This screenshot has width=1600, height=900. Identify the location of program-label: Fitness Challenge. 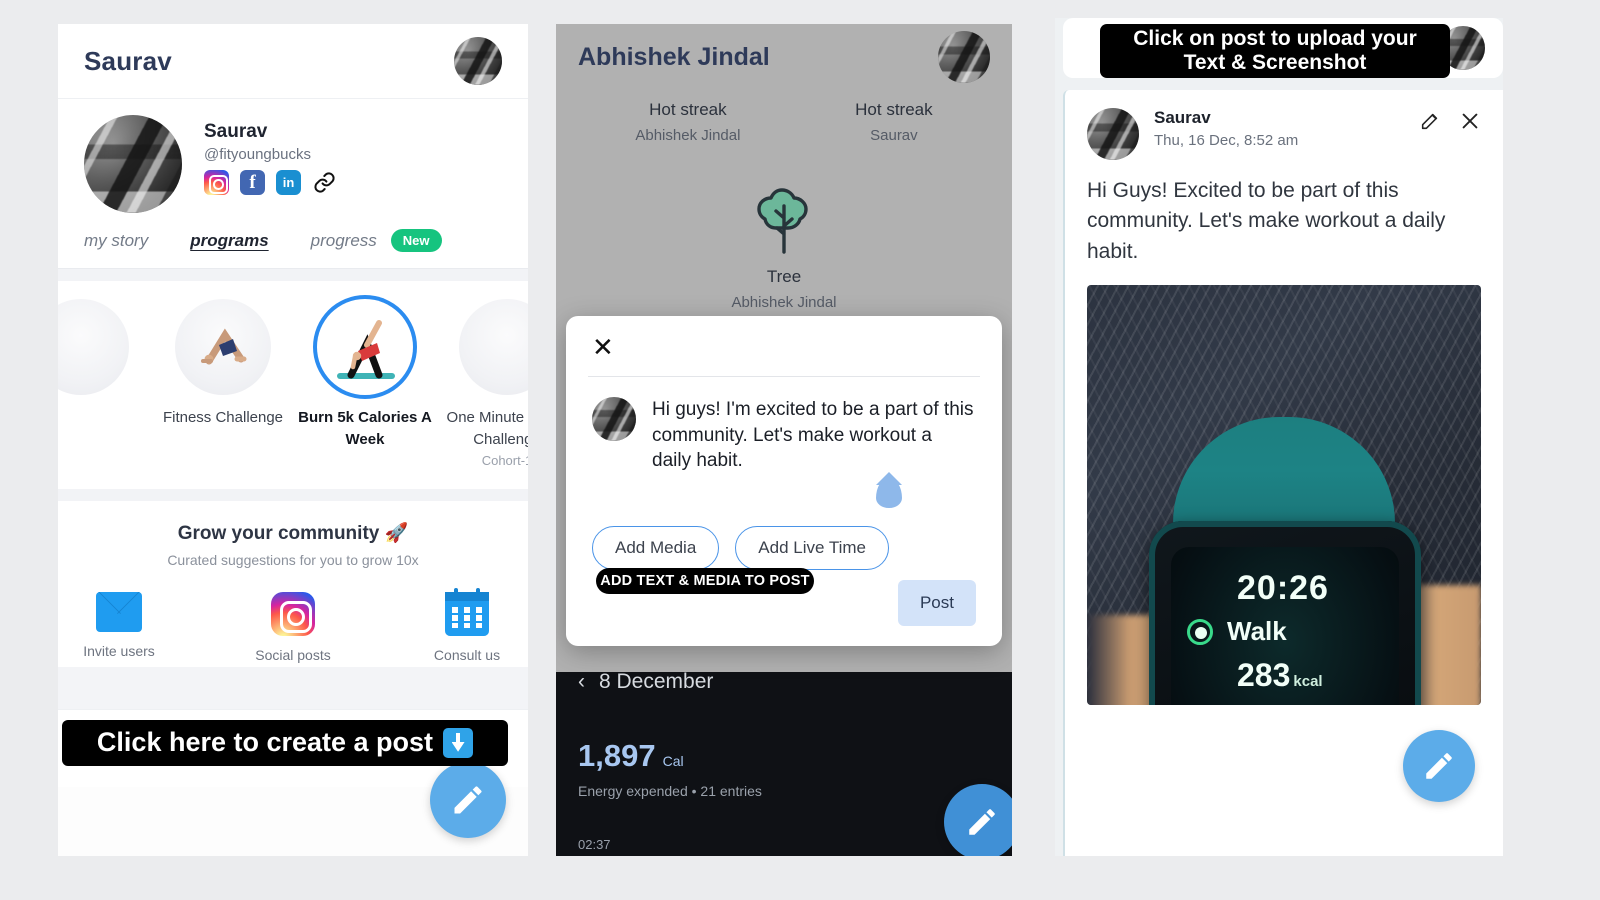
(223, 417).